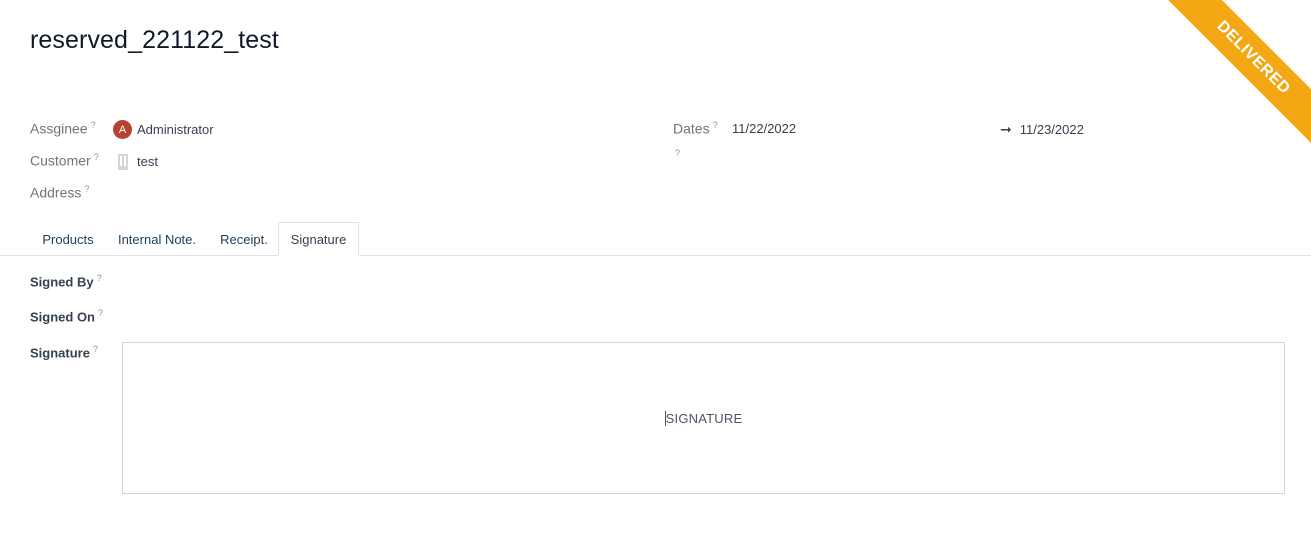 This screenshot has width=1311, height=535. I want to click on help-mark: ?, so click(678, 153).